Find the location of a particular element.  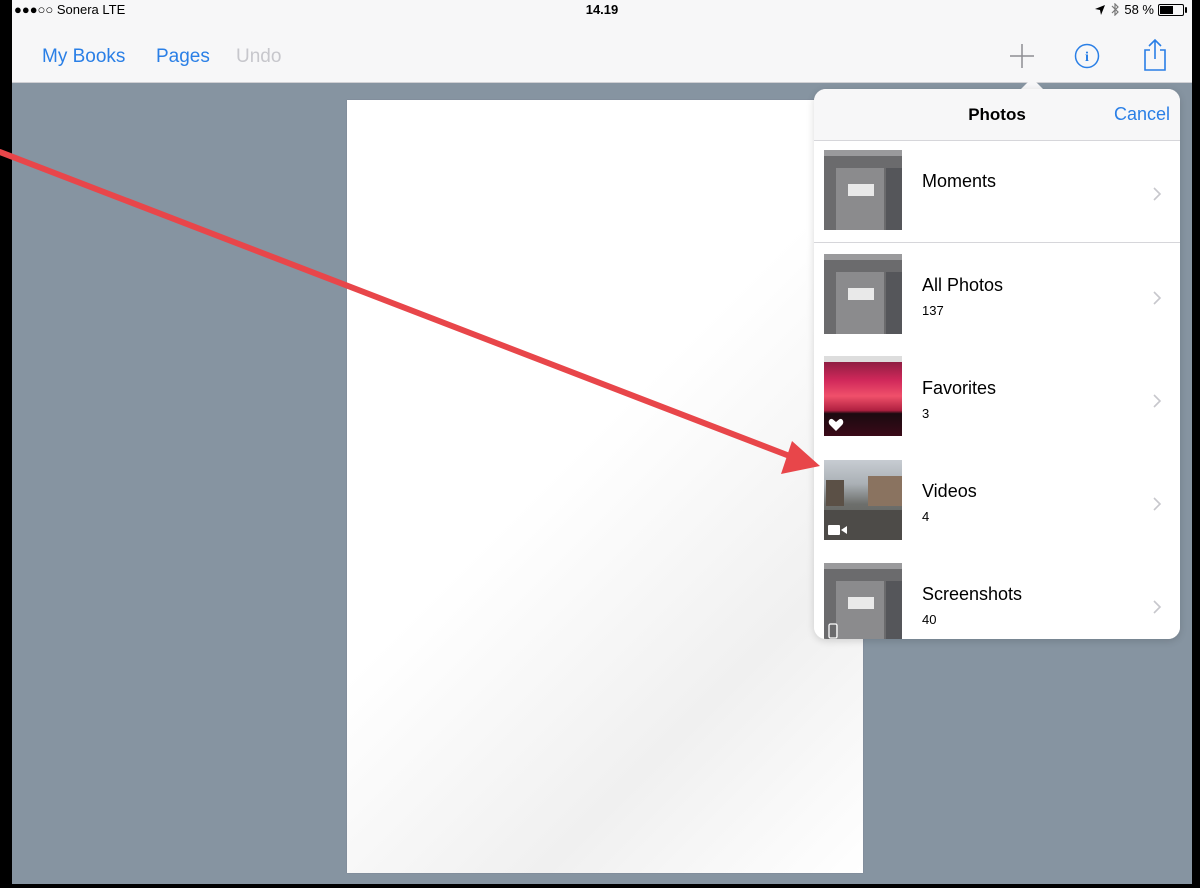

location-icon is located at coordinates (1100, 9).